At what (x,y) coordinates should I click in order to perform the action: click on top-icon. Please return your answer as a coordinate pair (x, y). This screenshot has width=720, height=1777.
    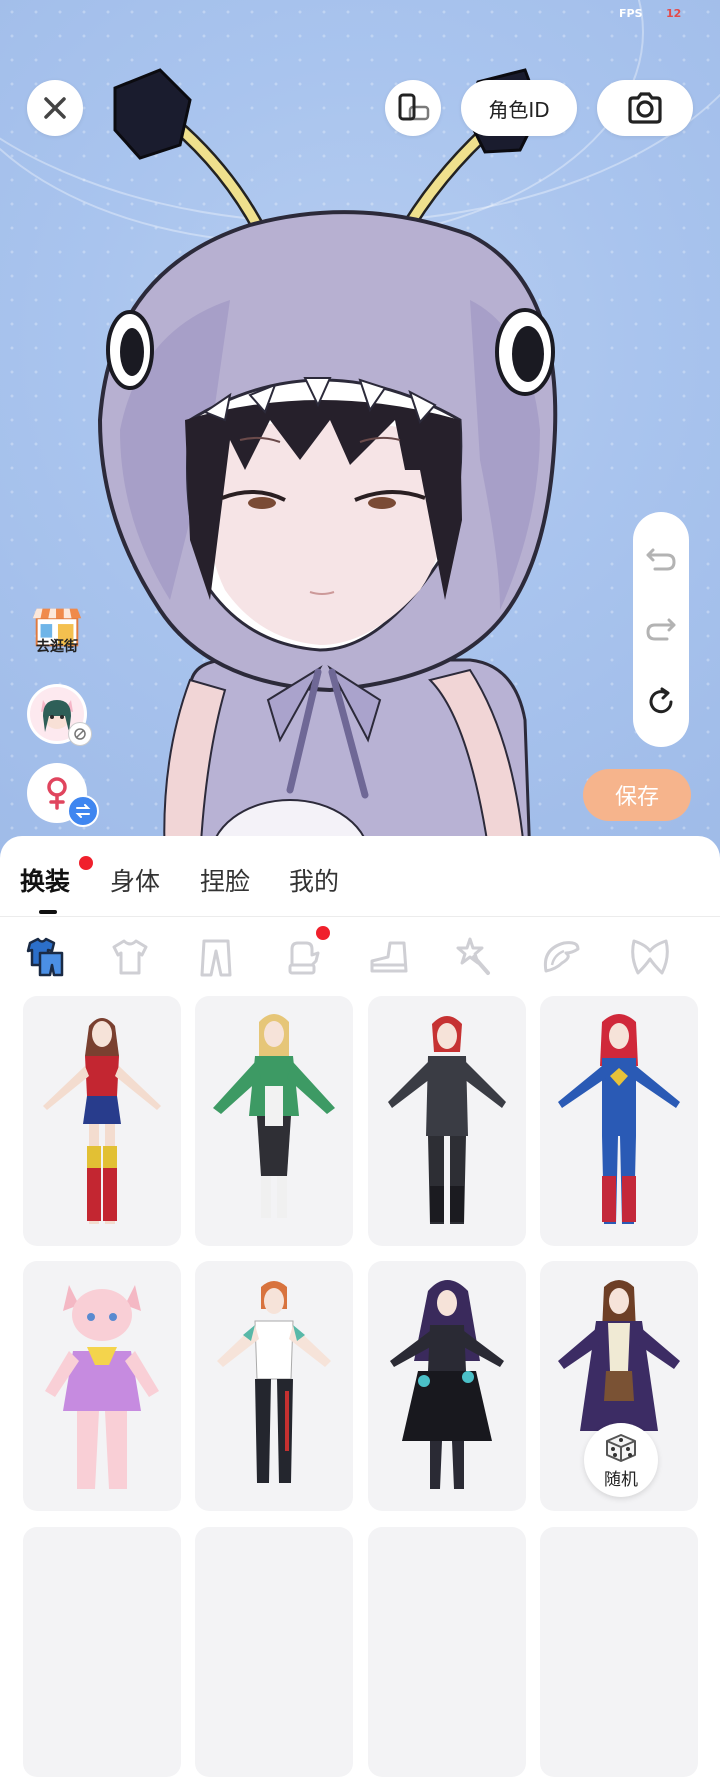
    Looking at the image, I should click on (130, 957).